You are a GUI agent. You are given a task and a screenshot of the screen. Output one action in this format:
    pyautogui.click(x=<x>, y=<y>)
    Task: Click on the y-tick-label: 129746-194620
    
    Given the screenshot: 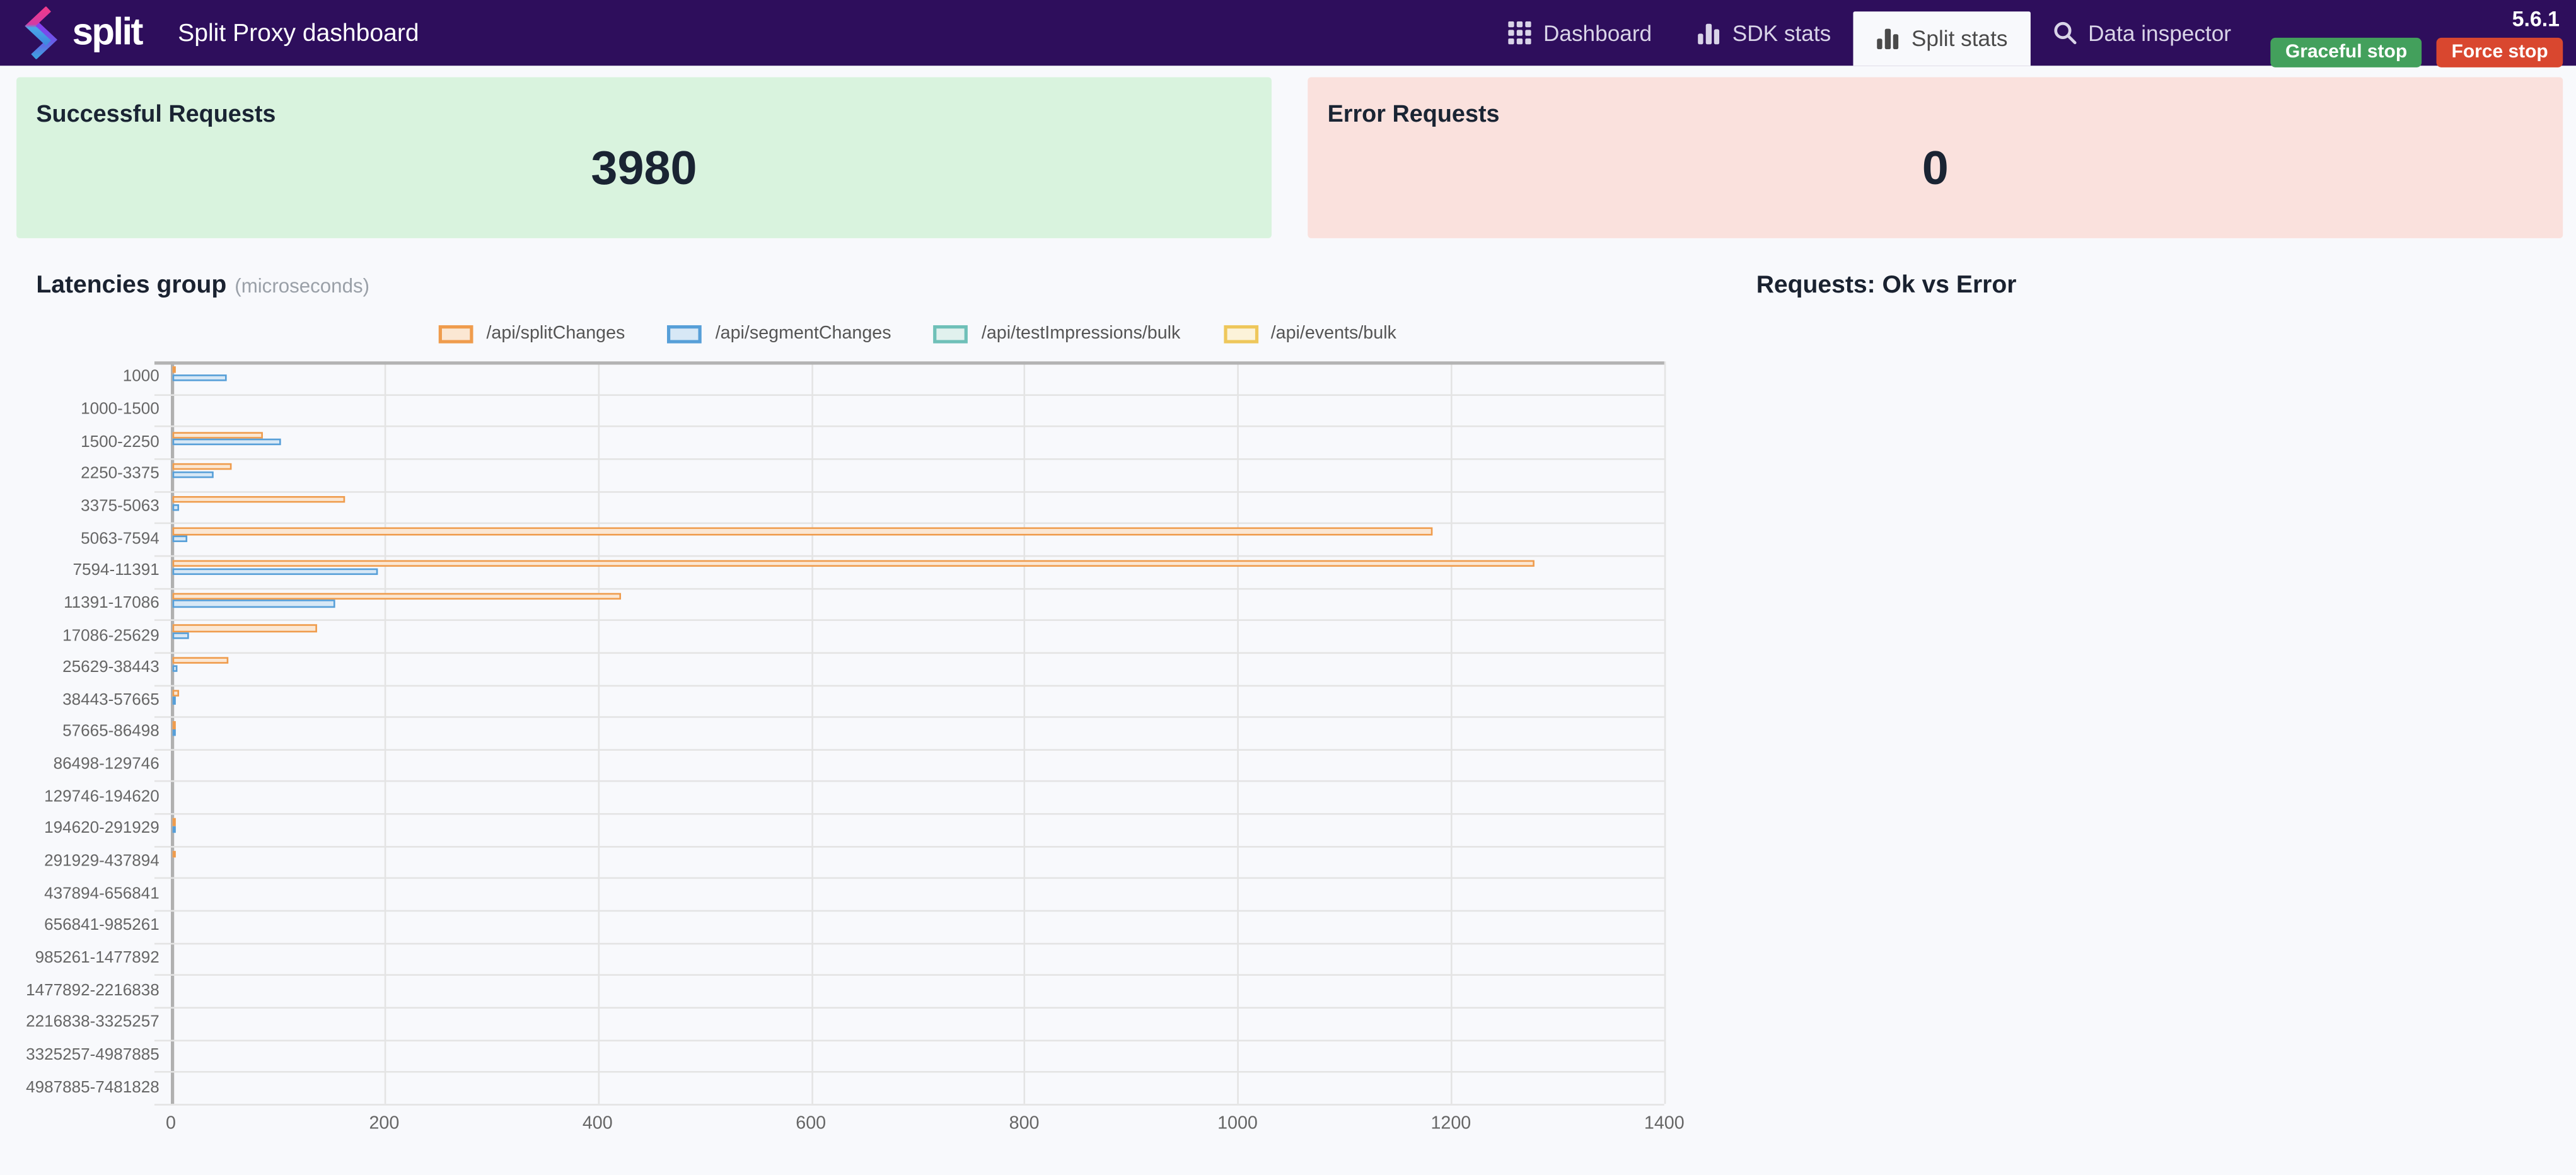 What is the action you would take?
    pyautogui.click(x=102, y=797)
    